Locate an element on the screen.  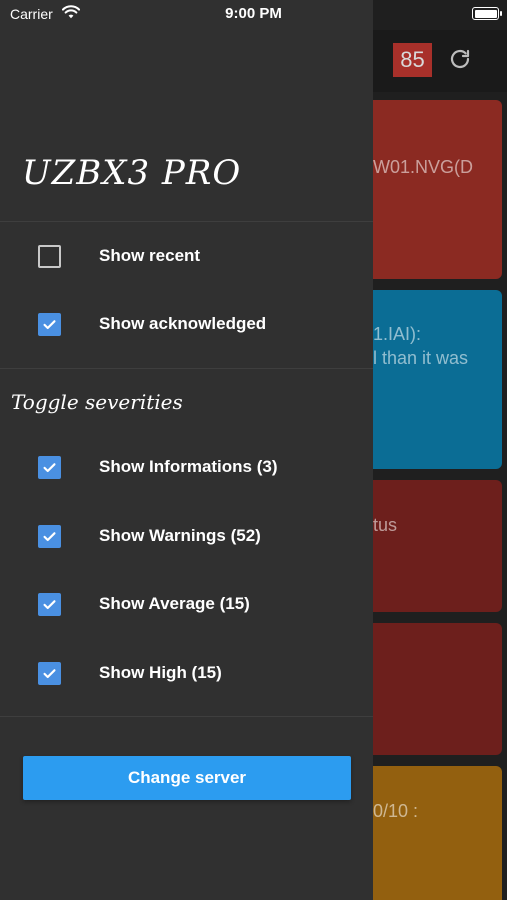
status-bar: Carrier 9:00 PM is located at coordinates (253, 15).